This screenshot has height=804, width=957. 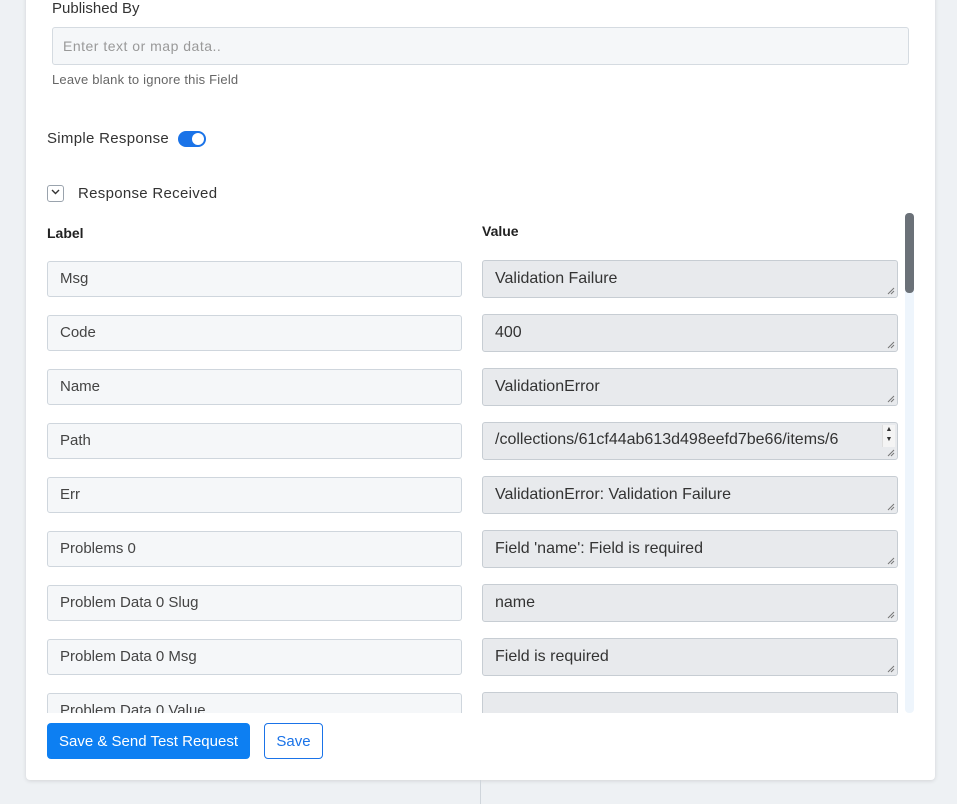 I want to click on workflow-connector-line, so click(x=480, y=792).